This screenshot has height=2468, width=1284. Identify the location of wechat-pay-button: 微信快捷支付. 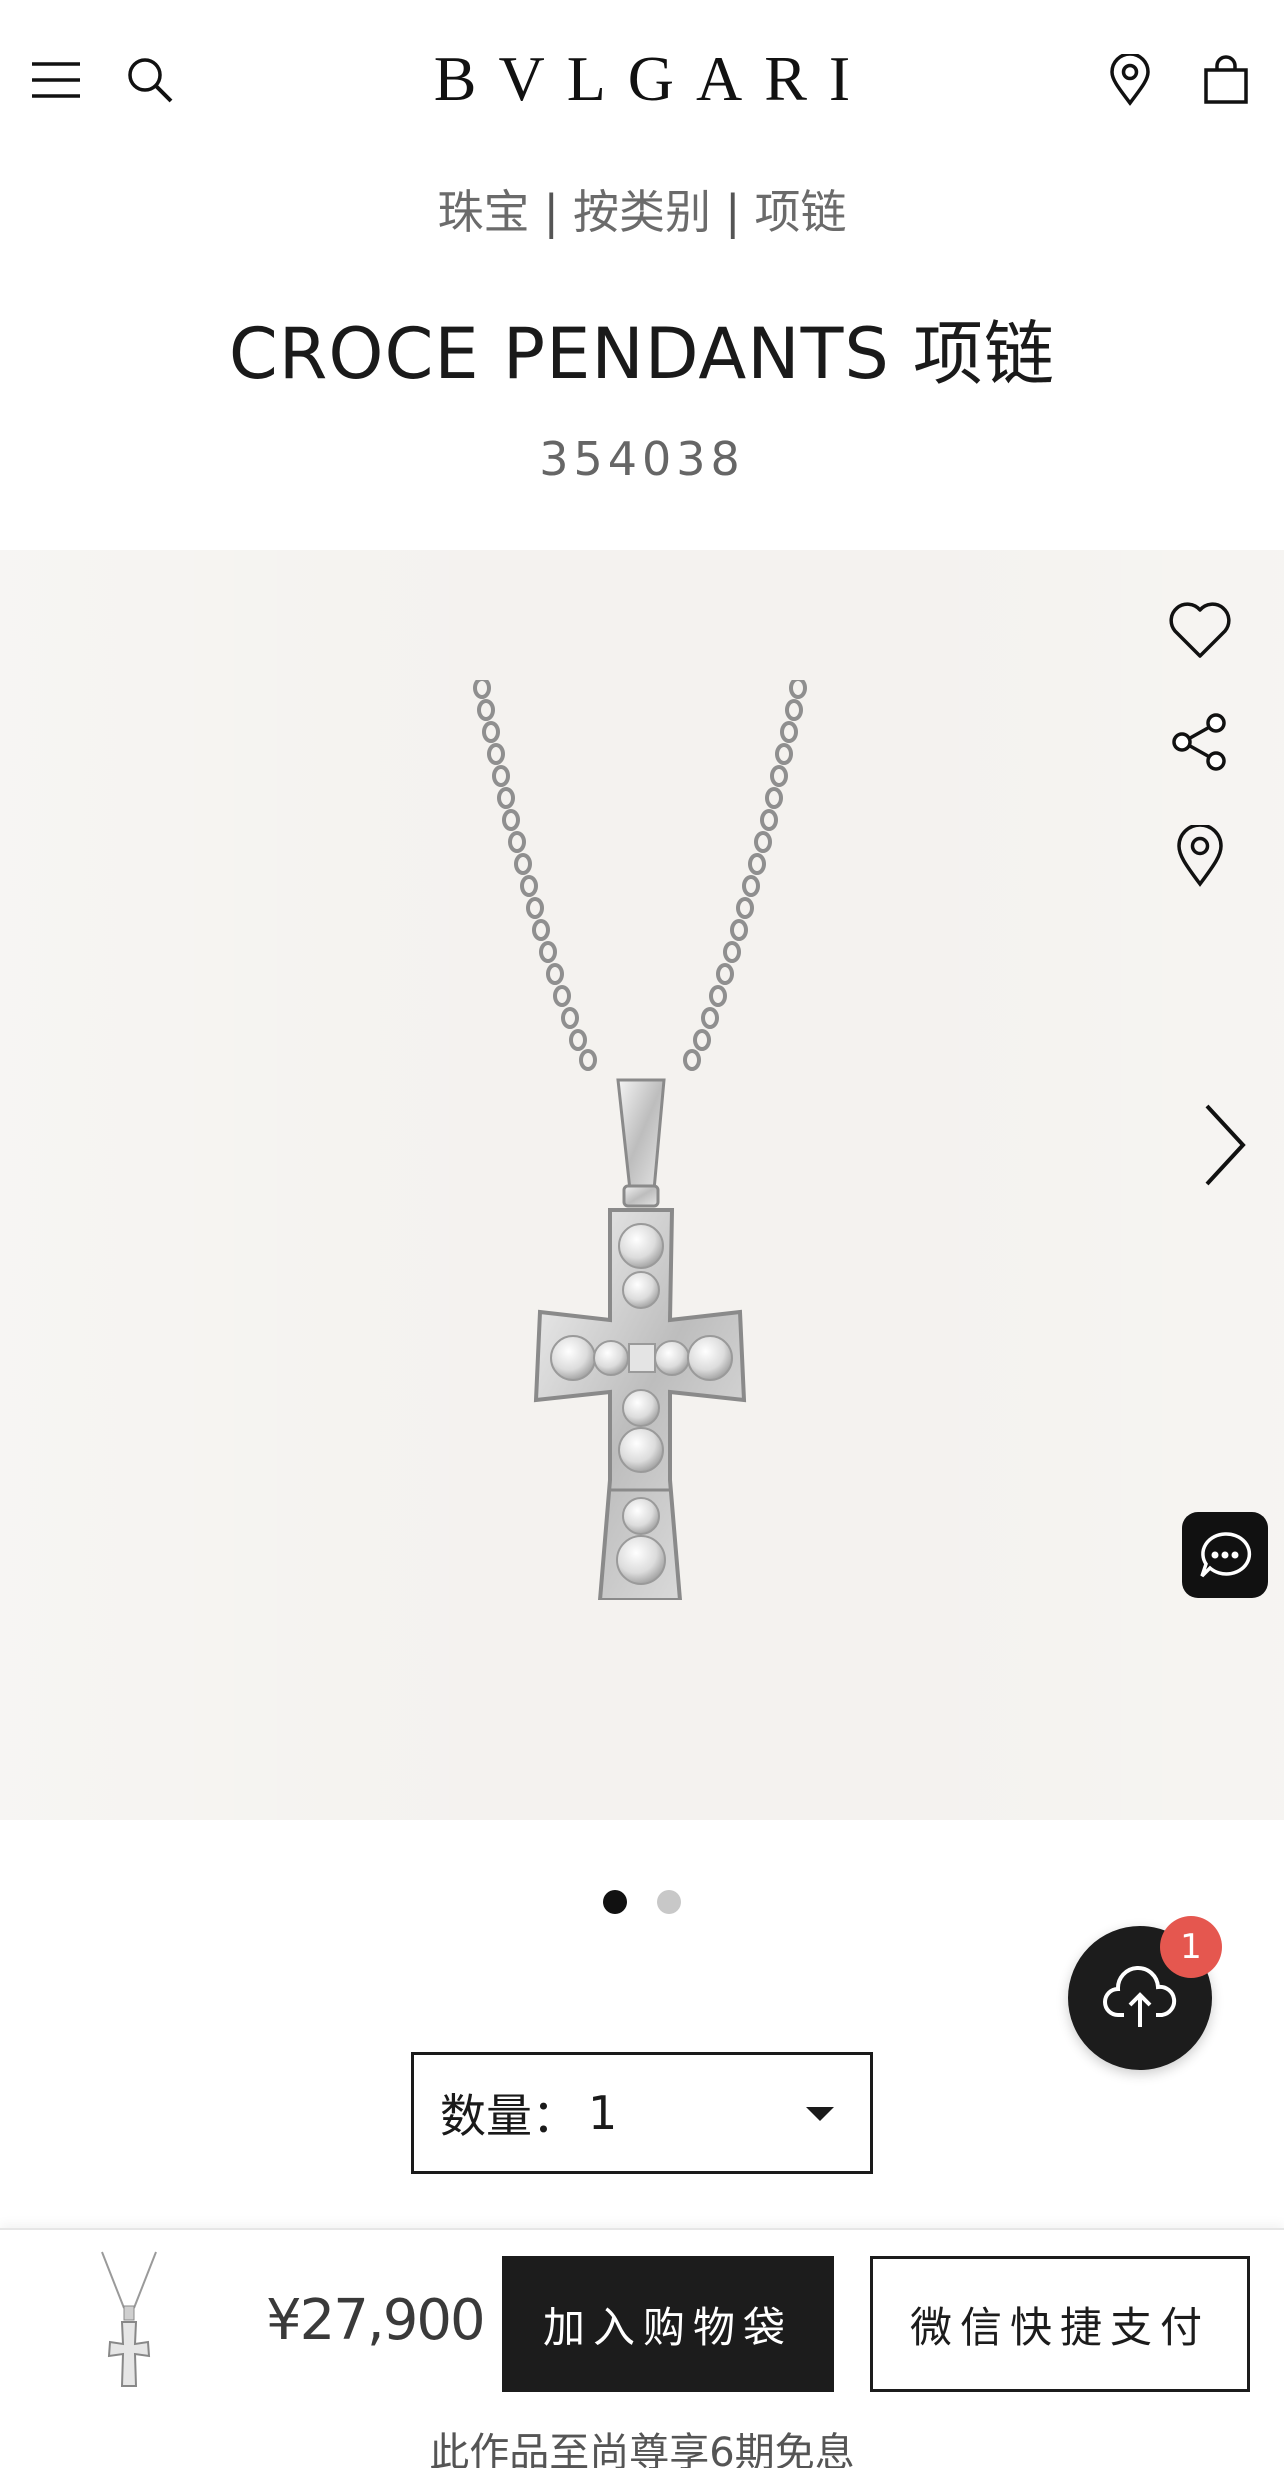
(1060, 2324).